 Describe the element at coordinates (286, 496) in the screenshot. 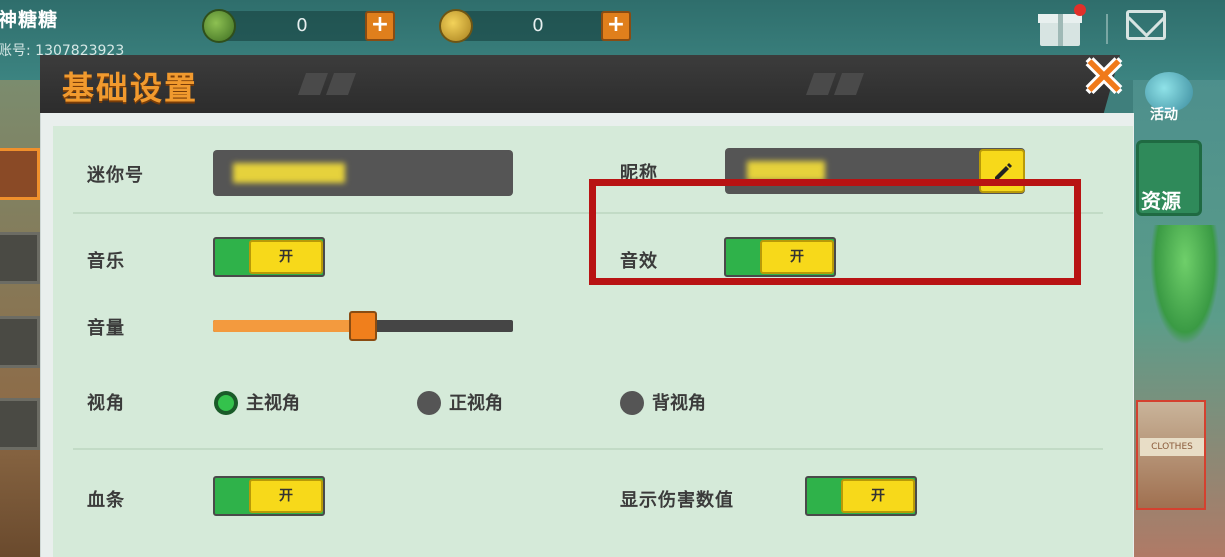

I see `health-bar-toggle-knob: 开` at that location.